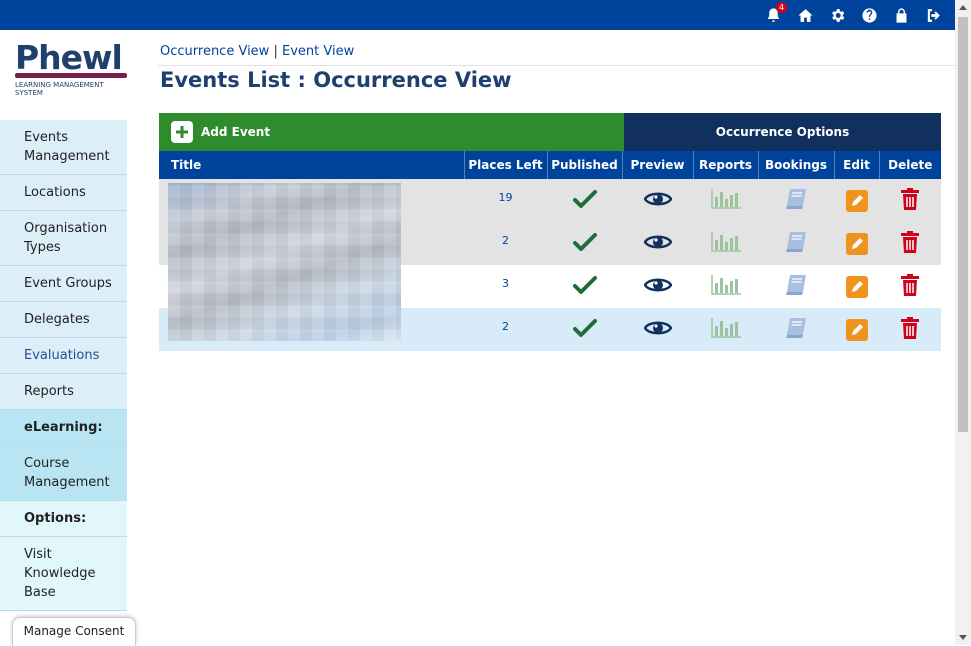  I want to click on redacted-event-titles, so click(284, 262).